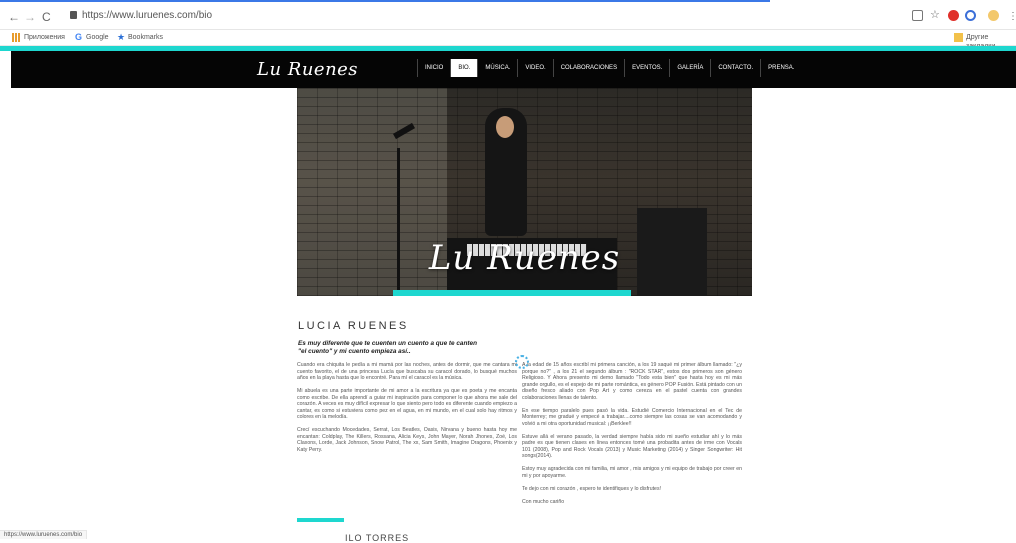 This screenshot has height=543, width=1016. Describe the element at coordinates (917, 15) in the screenshot. I see `translate-icon` at that location.